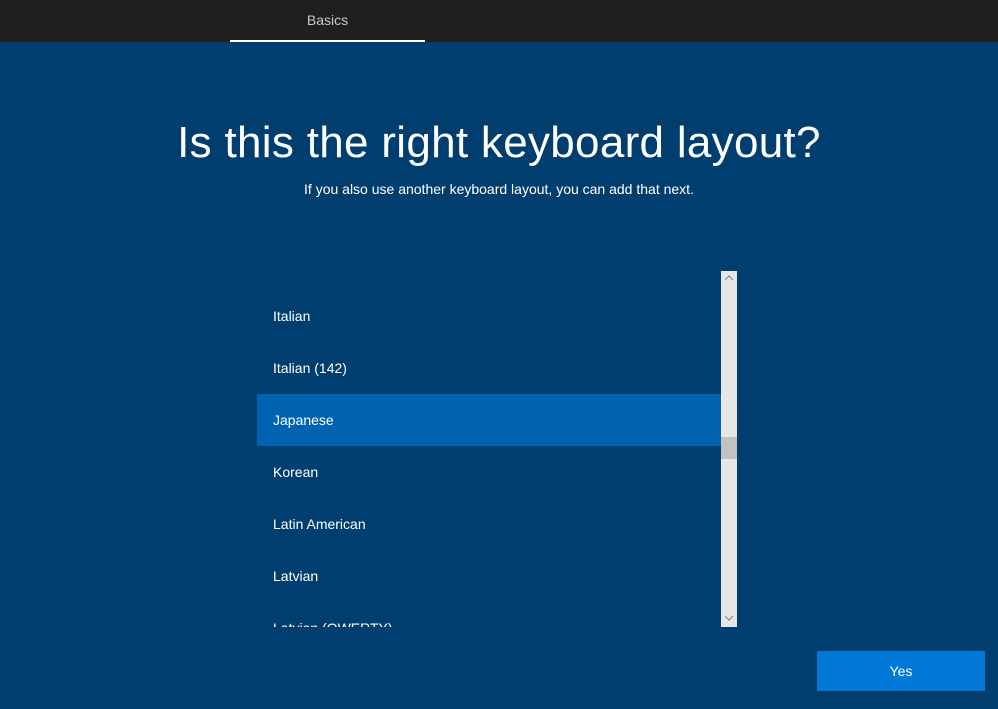 Image resolution: width=998 pixels, height=709 pixels. What do you see at coordinates (499, 142) in the screenshot?
I see `page-title: Is this the right keyboard layout?` at bounding box center [499, 142].